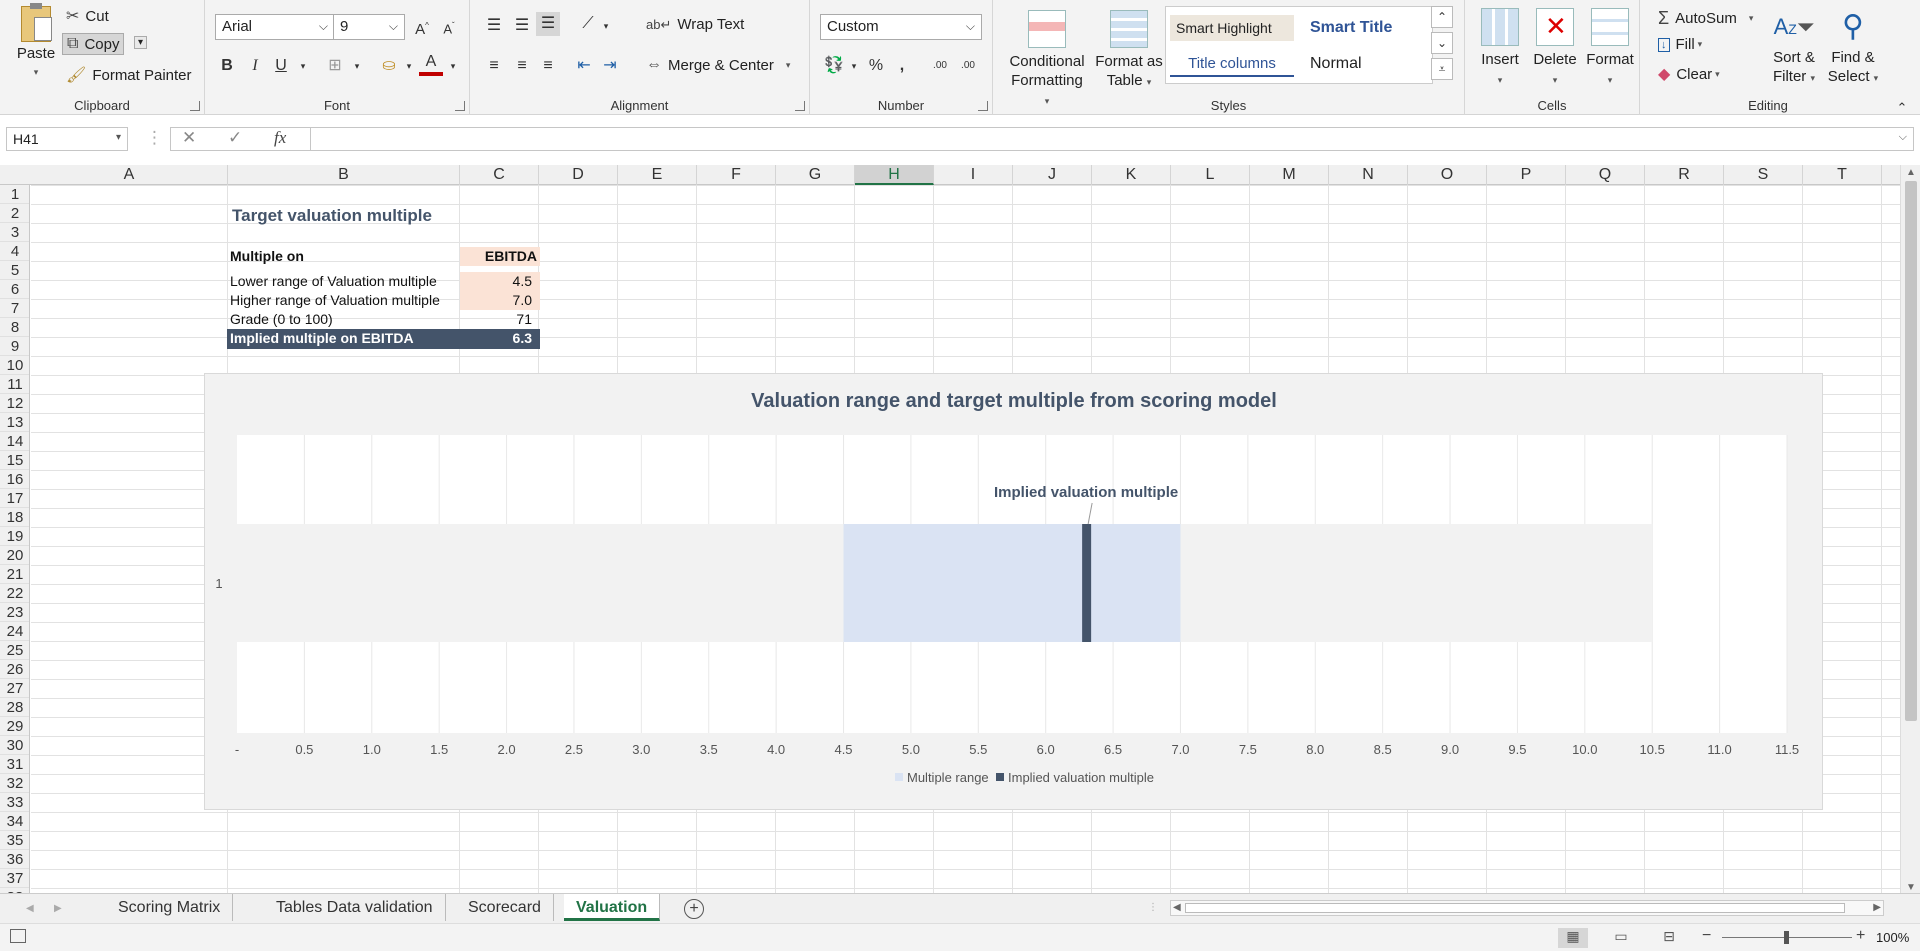  What do you see at coordinates (1902, 108) in the screenshot?
I see `collapse-ribbon-icon: ⌃` at bounding box center [1902, 108].